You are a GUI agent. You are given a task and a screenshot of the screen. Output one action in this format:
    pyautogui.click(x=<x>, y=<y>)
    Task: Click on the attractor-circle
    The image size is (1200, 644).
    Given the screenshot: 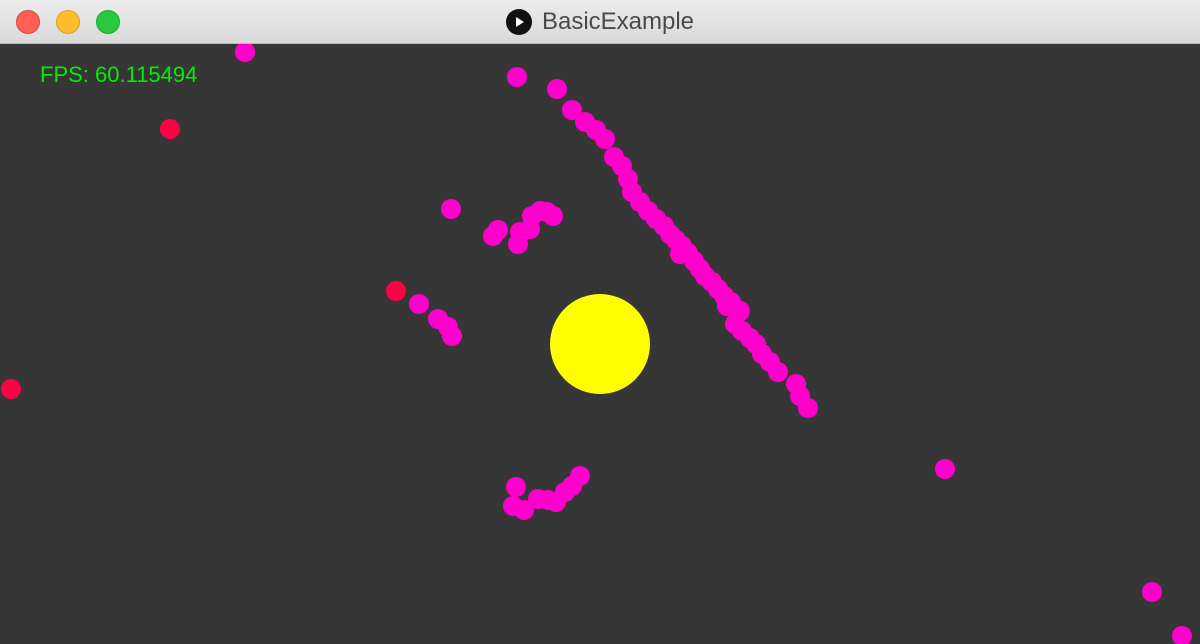 What is the action you would take?
    pyautogui.click(x=600, y=344)
    